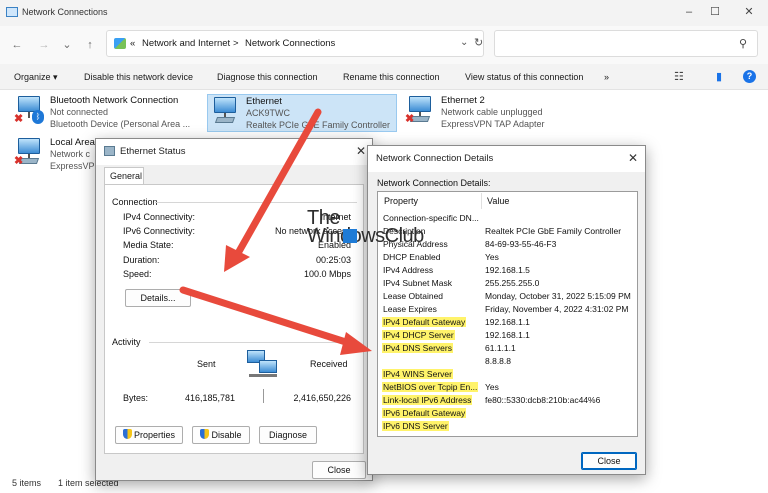 The image size is (768, 493). I want to click on annotation-arrows, so click(275, 231).